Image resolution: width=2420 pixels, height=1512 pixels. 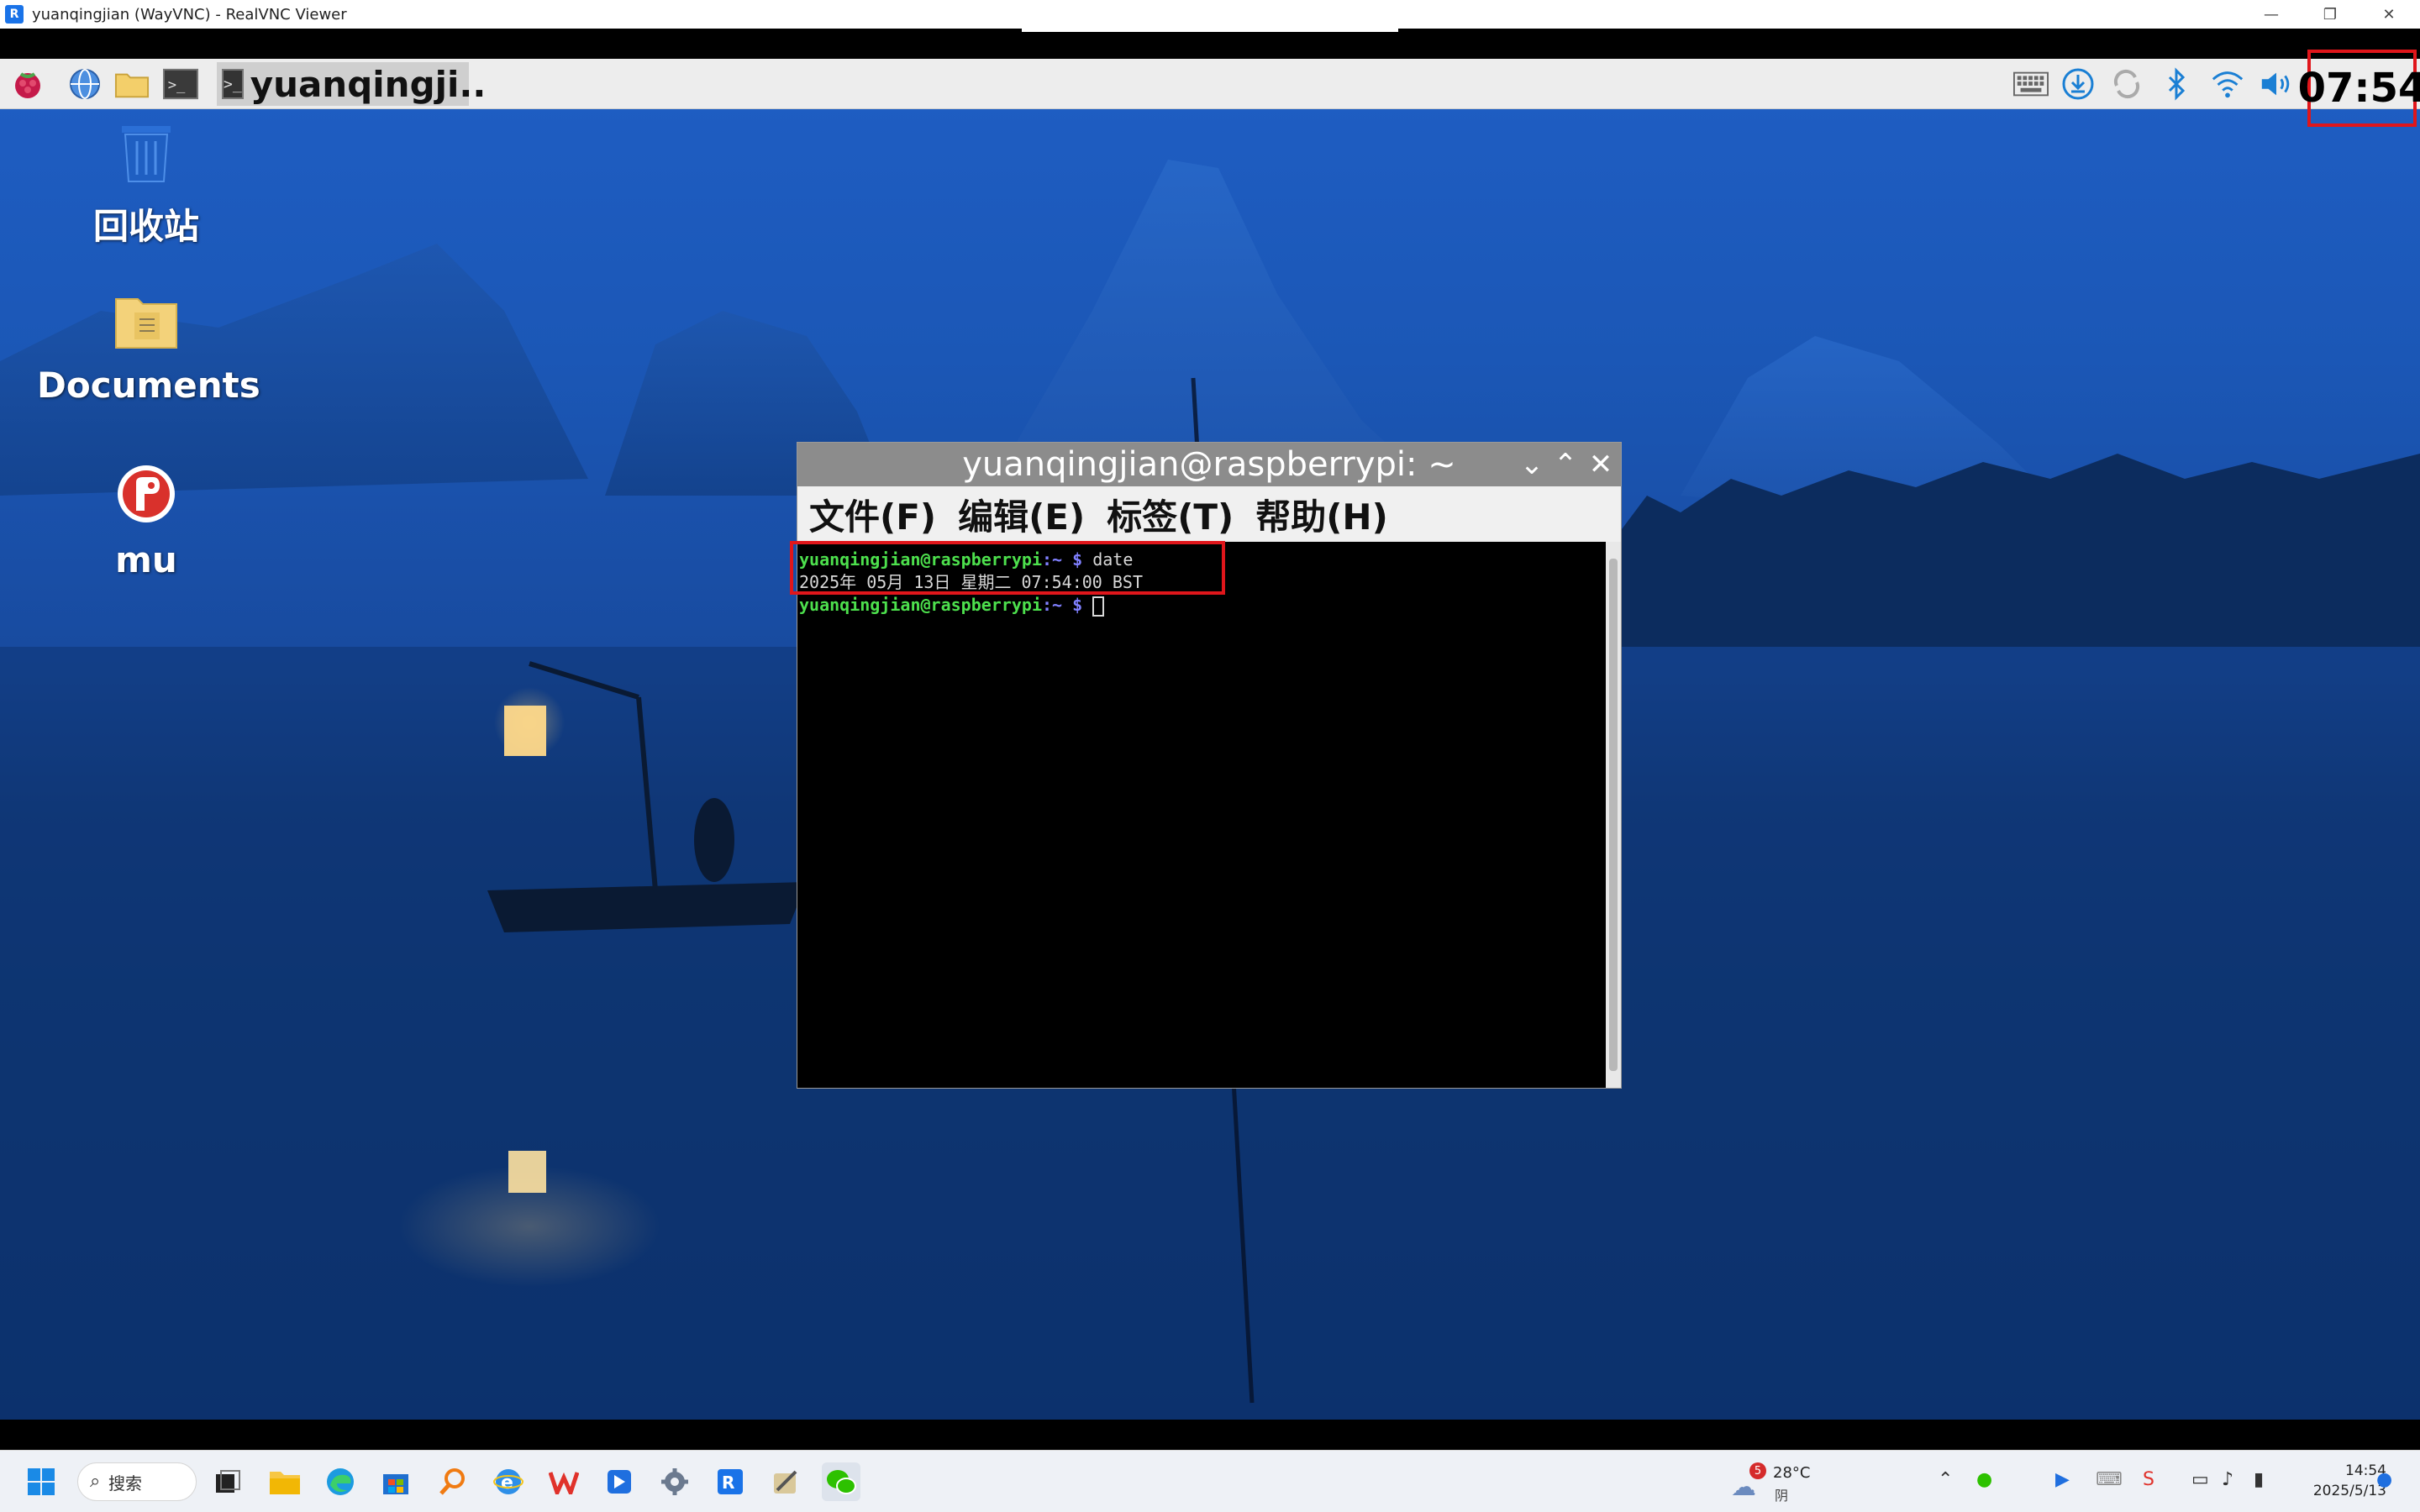 What do you see at coordinates (785, 1481) in the screenshot?
I see `pinned-app-pen-icon` at bounding box center [785, 1481].